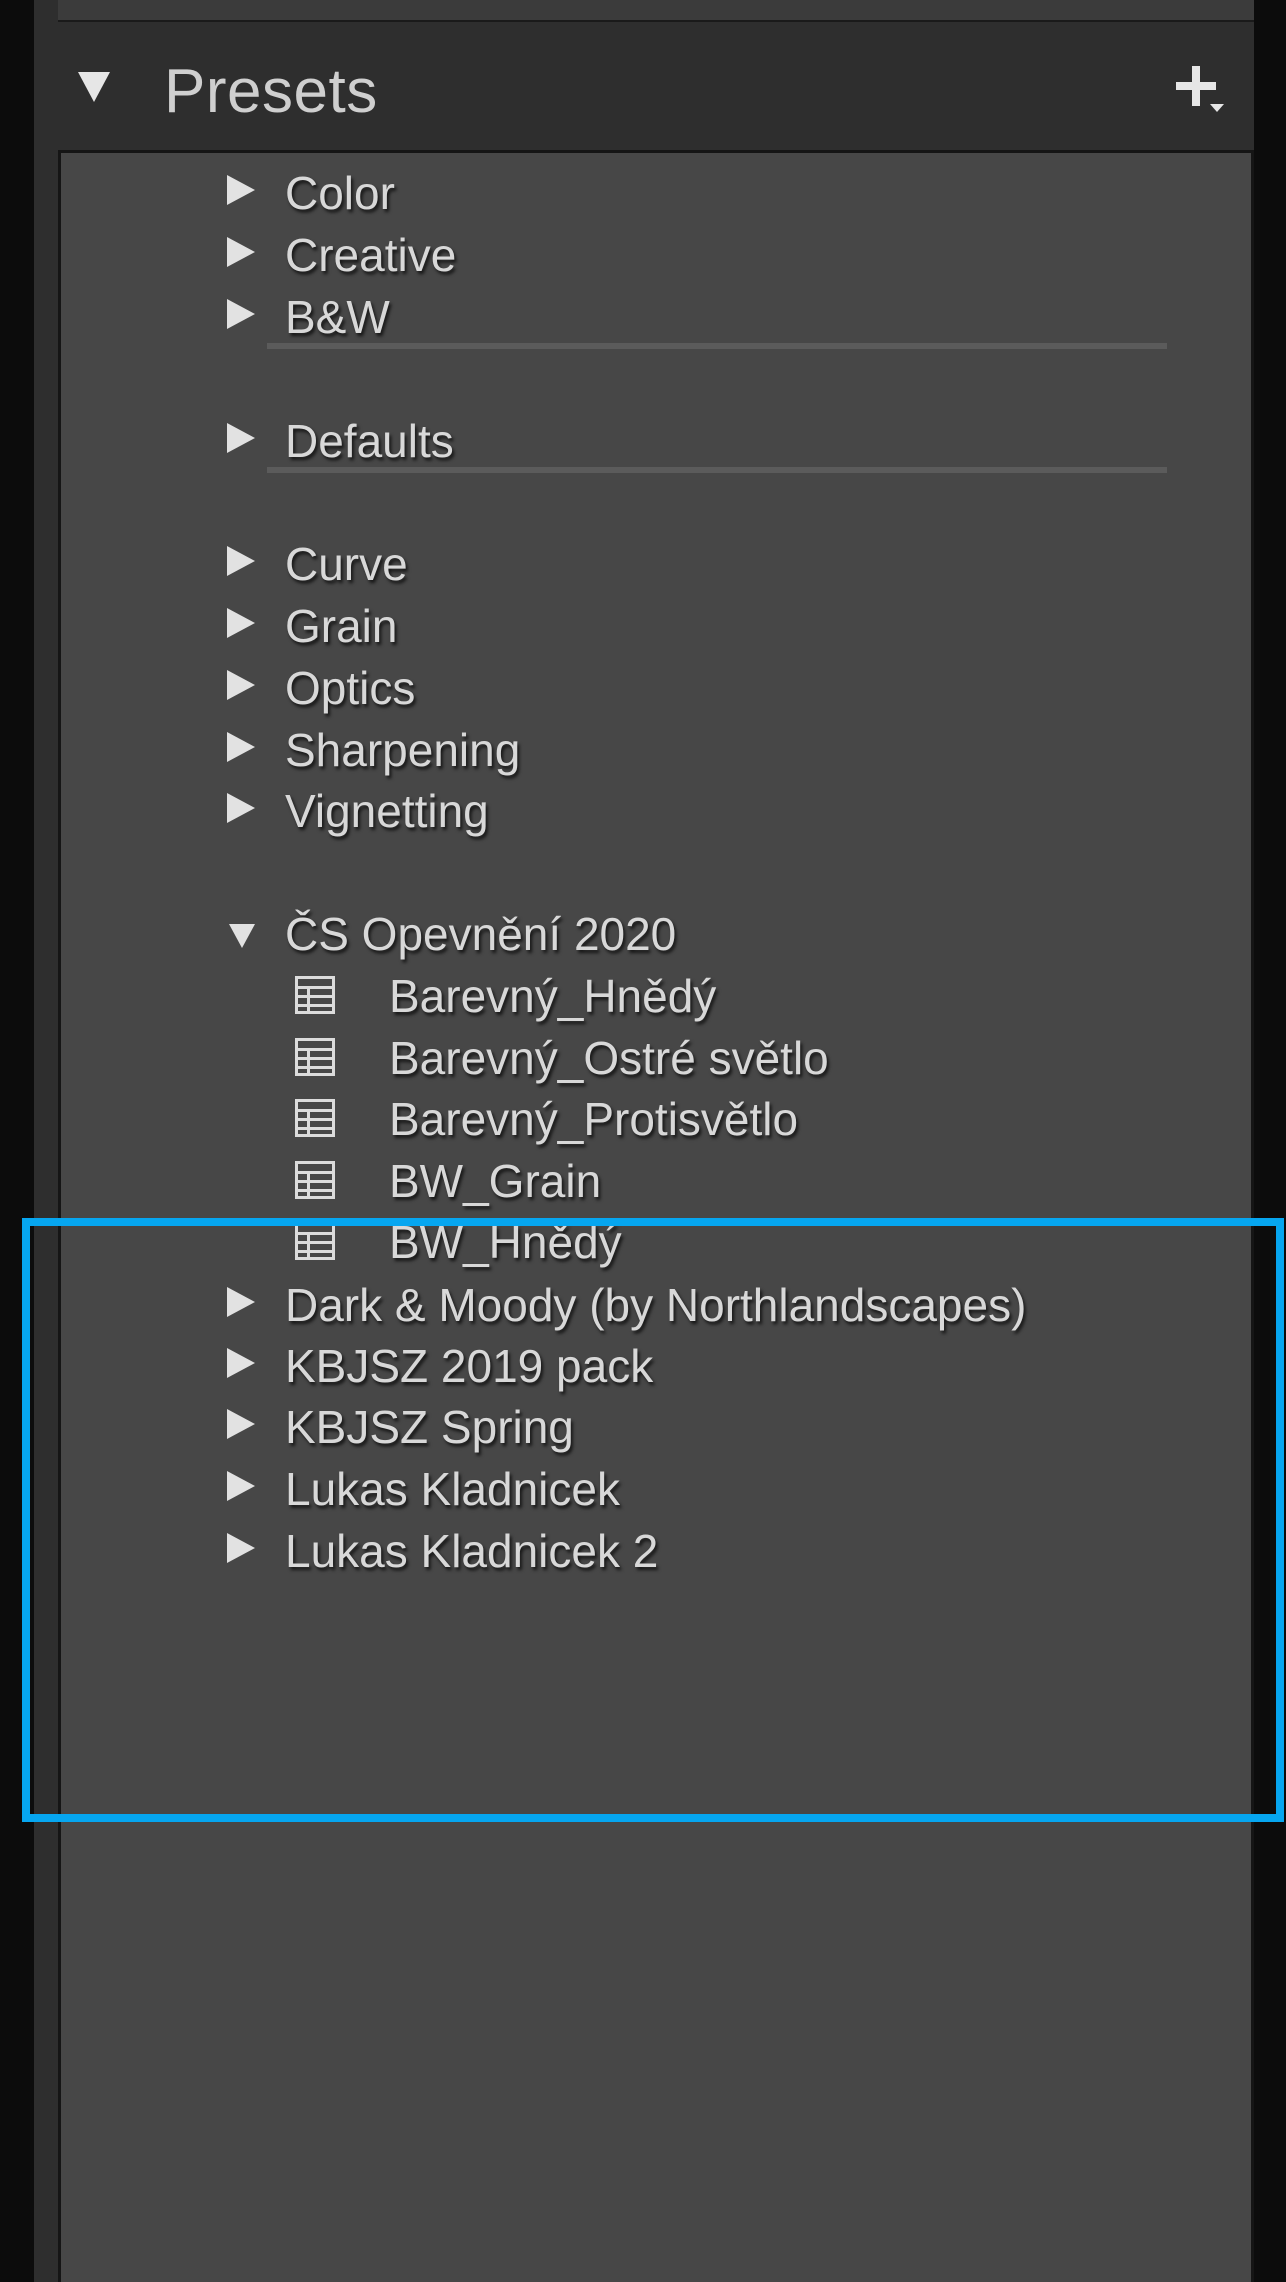 The height and width of the screenshot is (2282, 1286). What do you see at coordinates (341, 626) in the screenshot?
I see `preset-group-label: Grain` at bounding box center [341, 626].